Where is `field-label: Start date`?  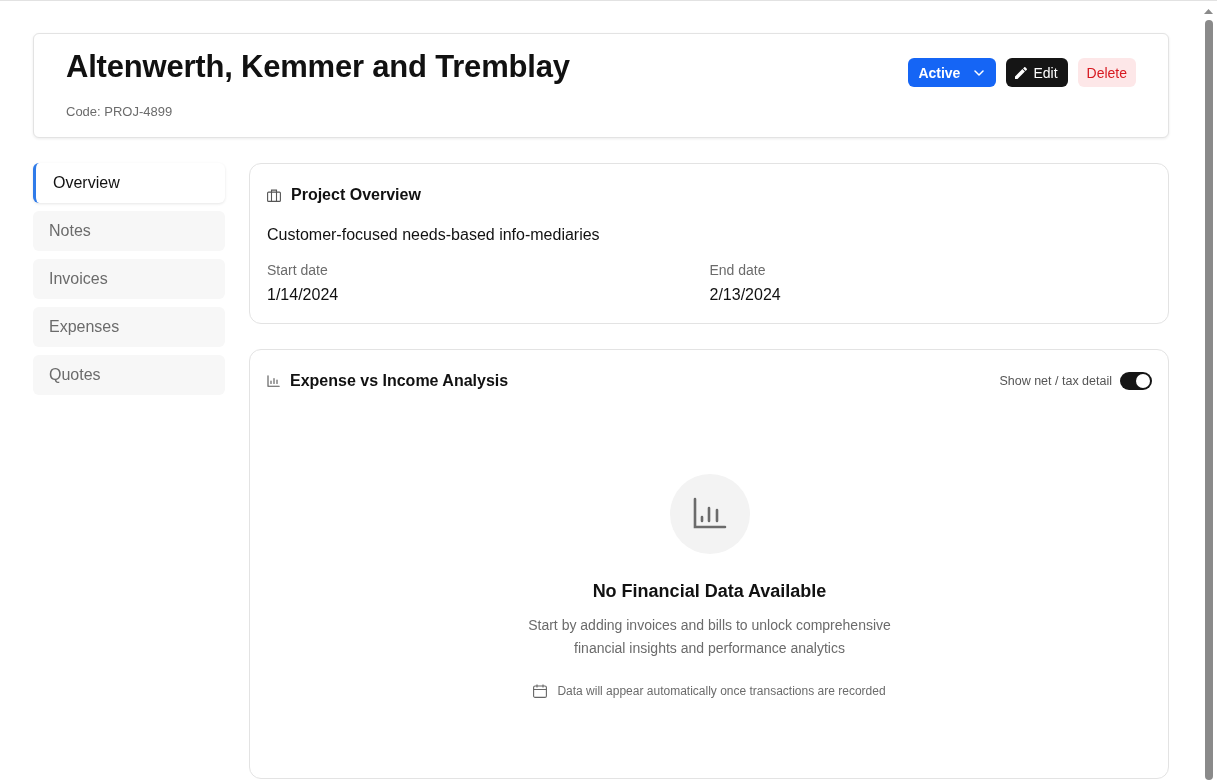
field-label: Start date is located at coordinates (297, 270).